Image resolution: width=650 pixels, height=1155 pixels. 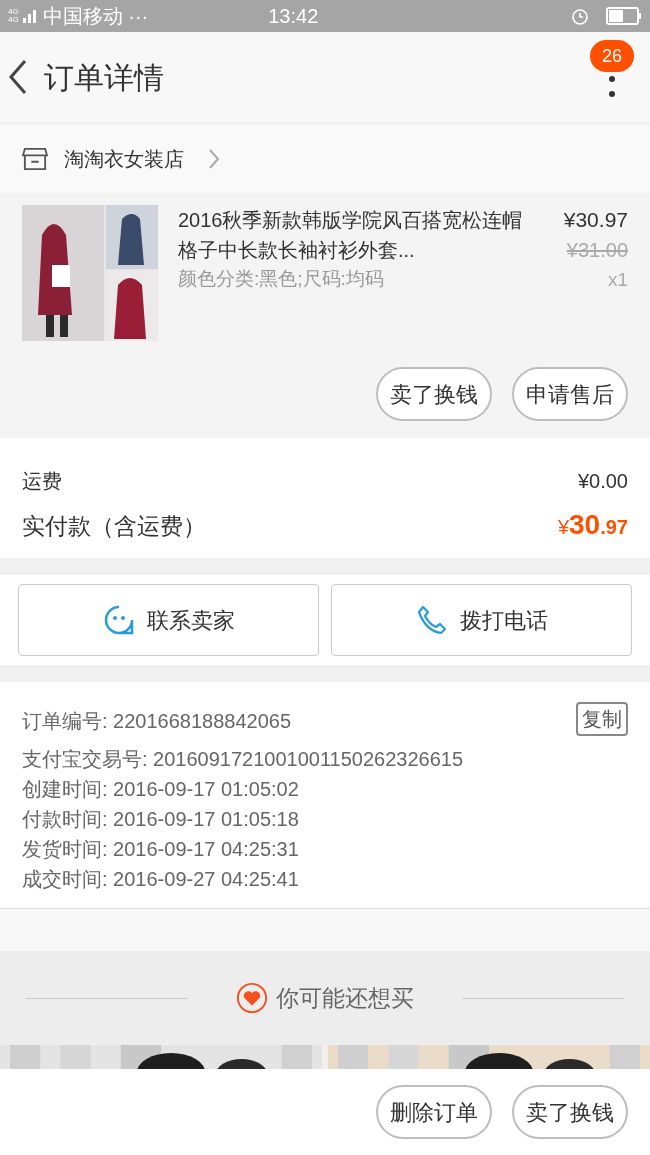 What do you see at coordinates (281, 279) in the screenshot?
I see `product-variant: 颜色分类:黑色;尺码:均码` at bounding box center [281, 279].